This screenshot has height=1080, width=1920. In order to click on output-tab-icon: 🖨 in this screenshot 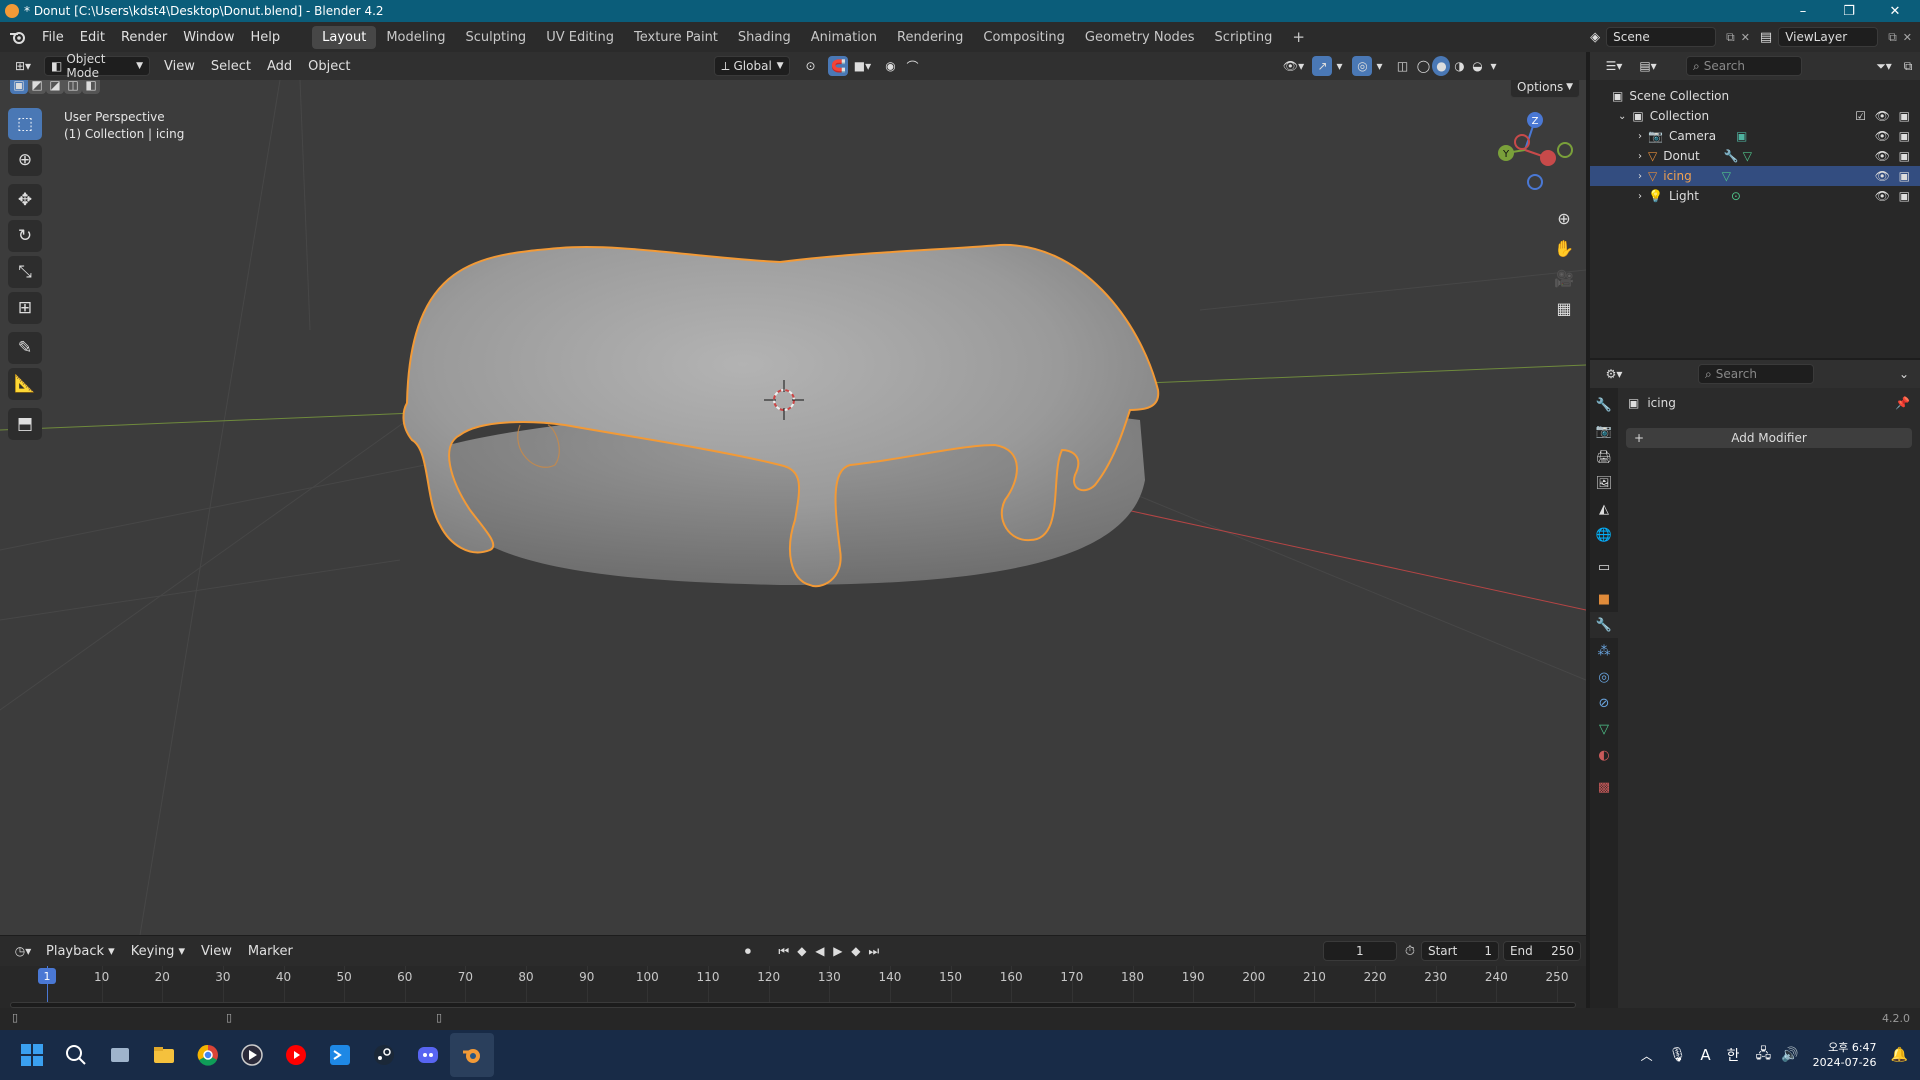, I will do `click(1604, 457)`.